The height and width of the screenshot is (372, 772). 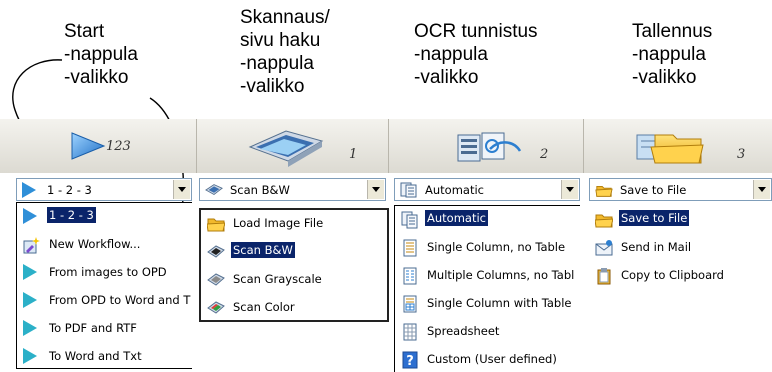 I want to click on start-button: 123, so click(x=98, y=146).